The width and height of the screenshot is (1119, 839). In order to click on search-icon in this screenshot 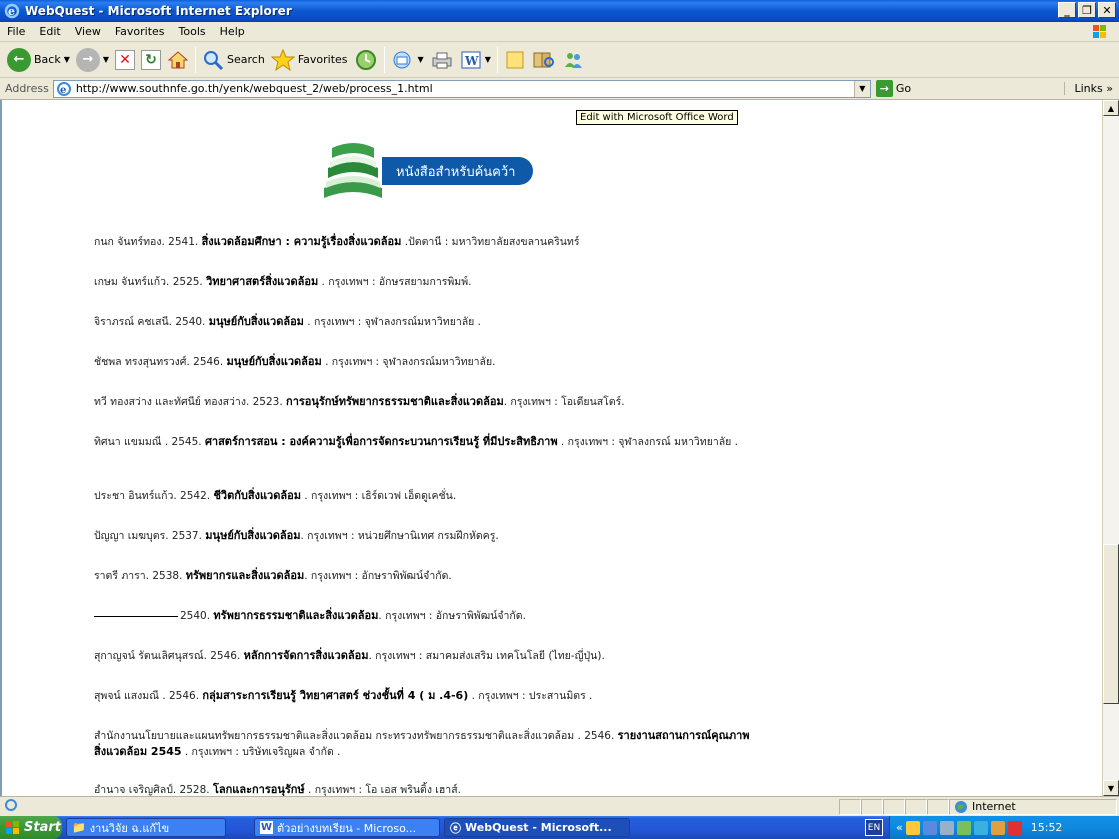, I will do `click(214, 60)`.